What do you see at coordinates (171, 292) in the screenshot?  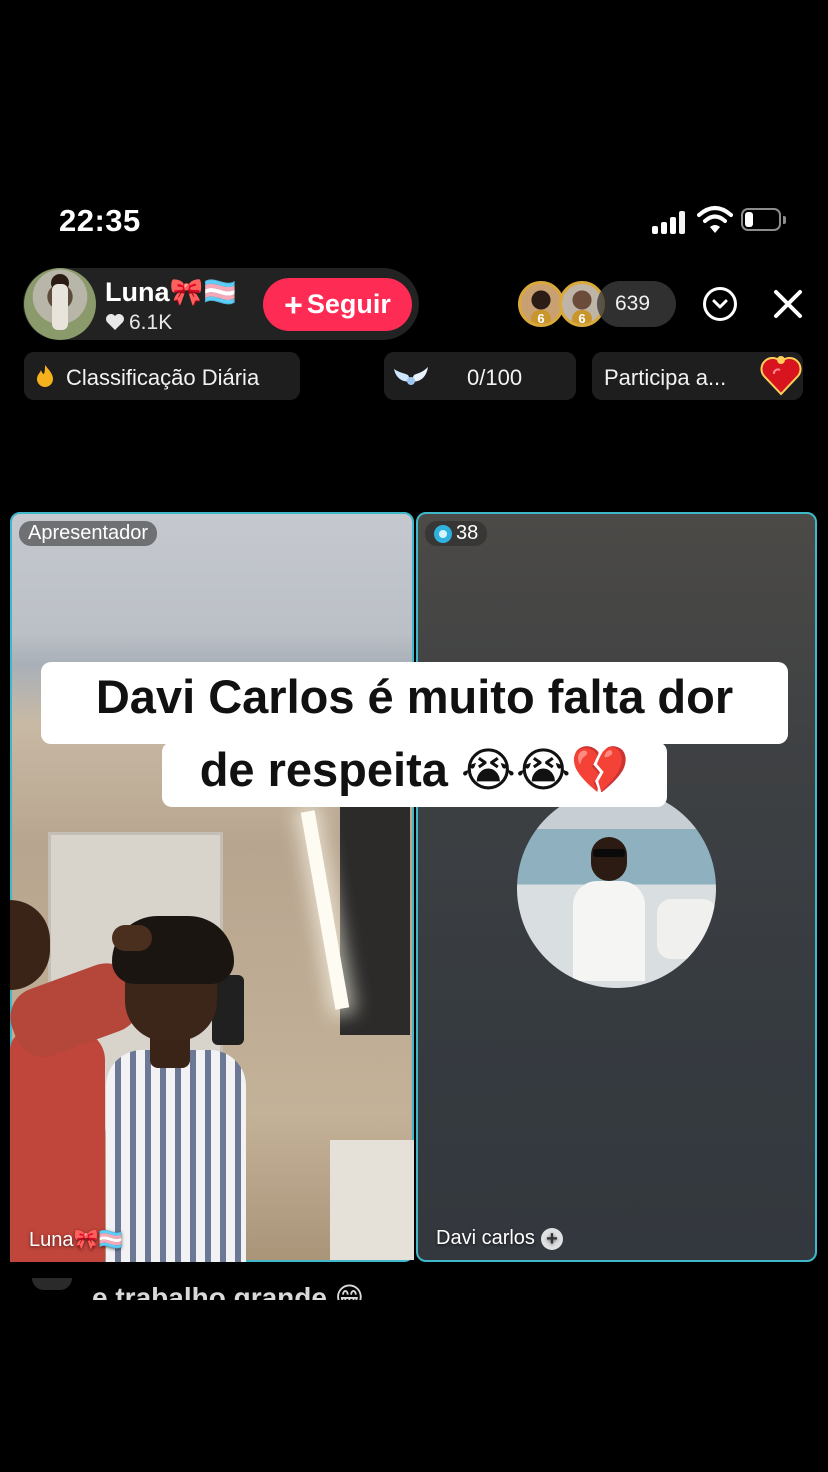 I see `host-name: Luna🎀🏳️‍⚧️` at bounding box center [171, 292].